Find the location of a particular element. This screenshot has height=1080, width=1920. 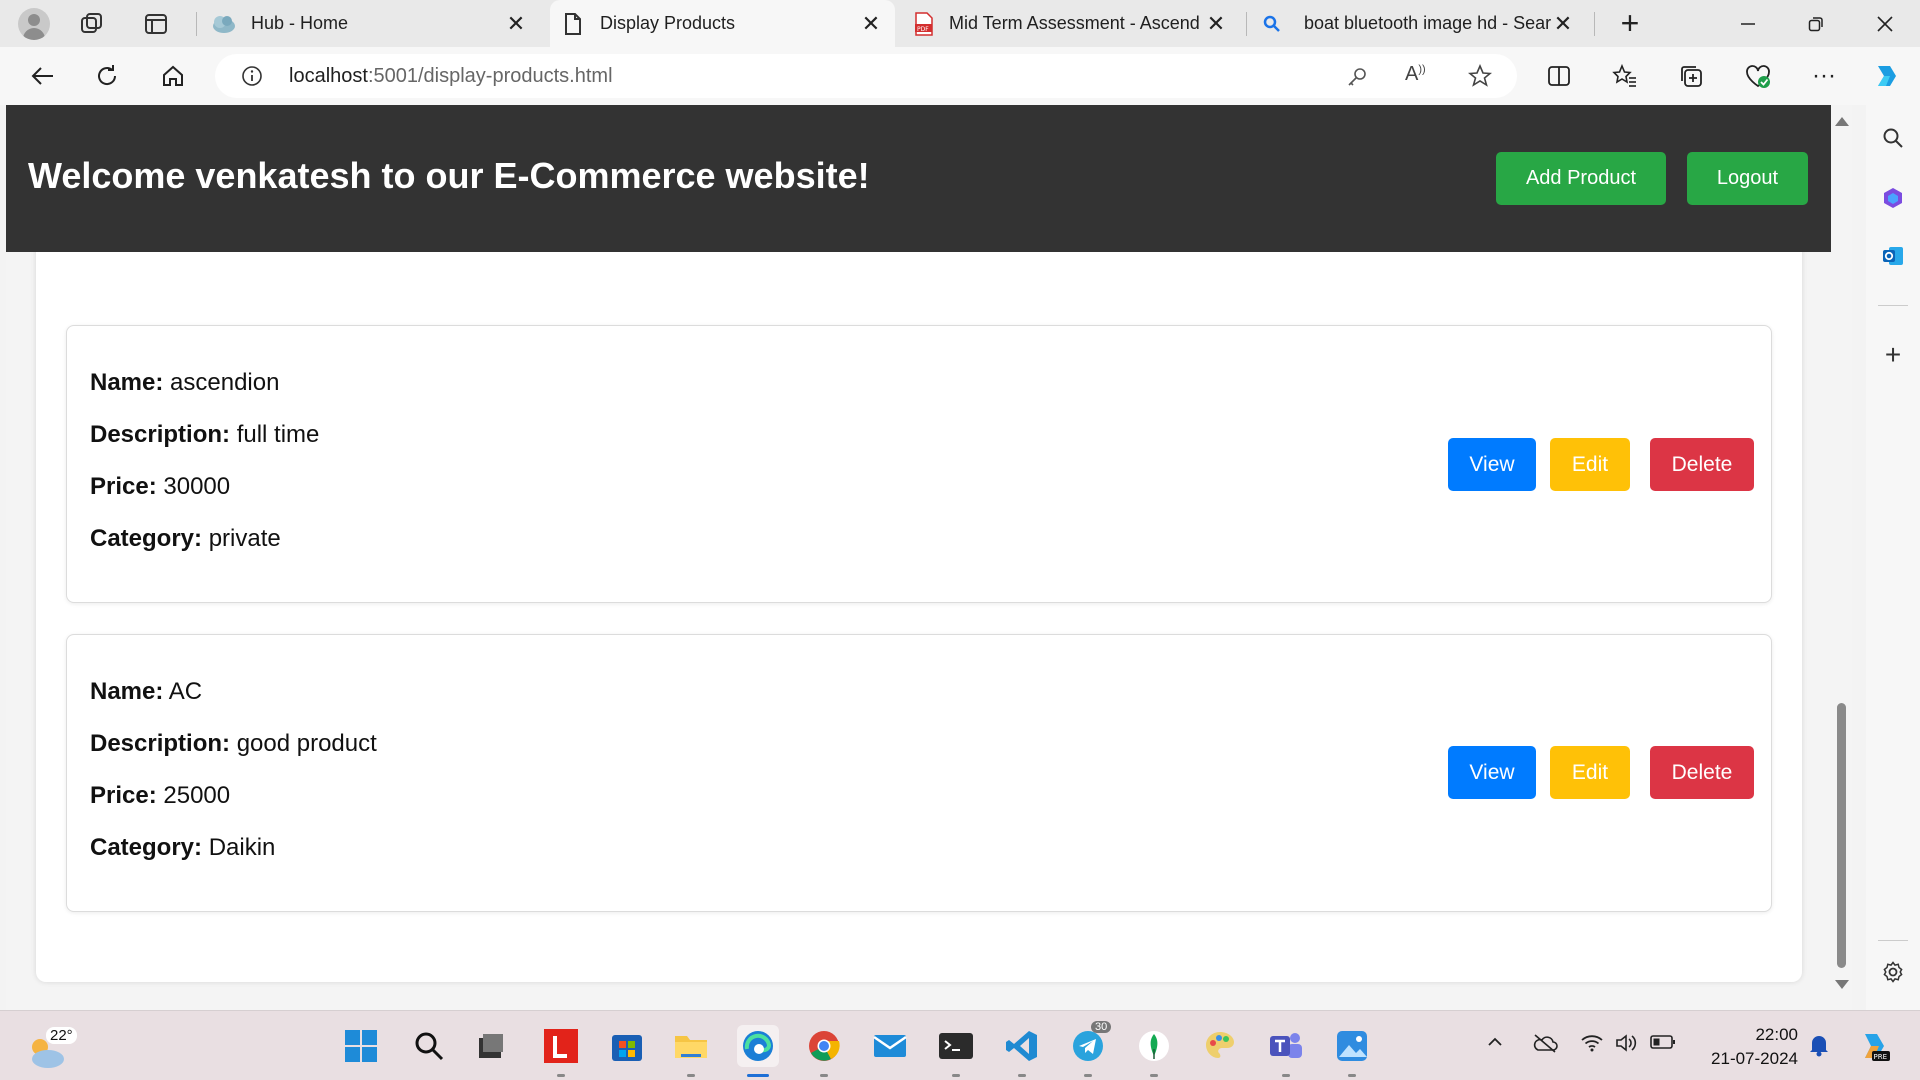

windows-start-icon is located at coordinates (361, 1046).